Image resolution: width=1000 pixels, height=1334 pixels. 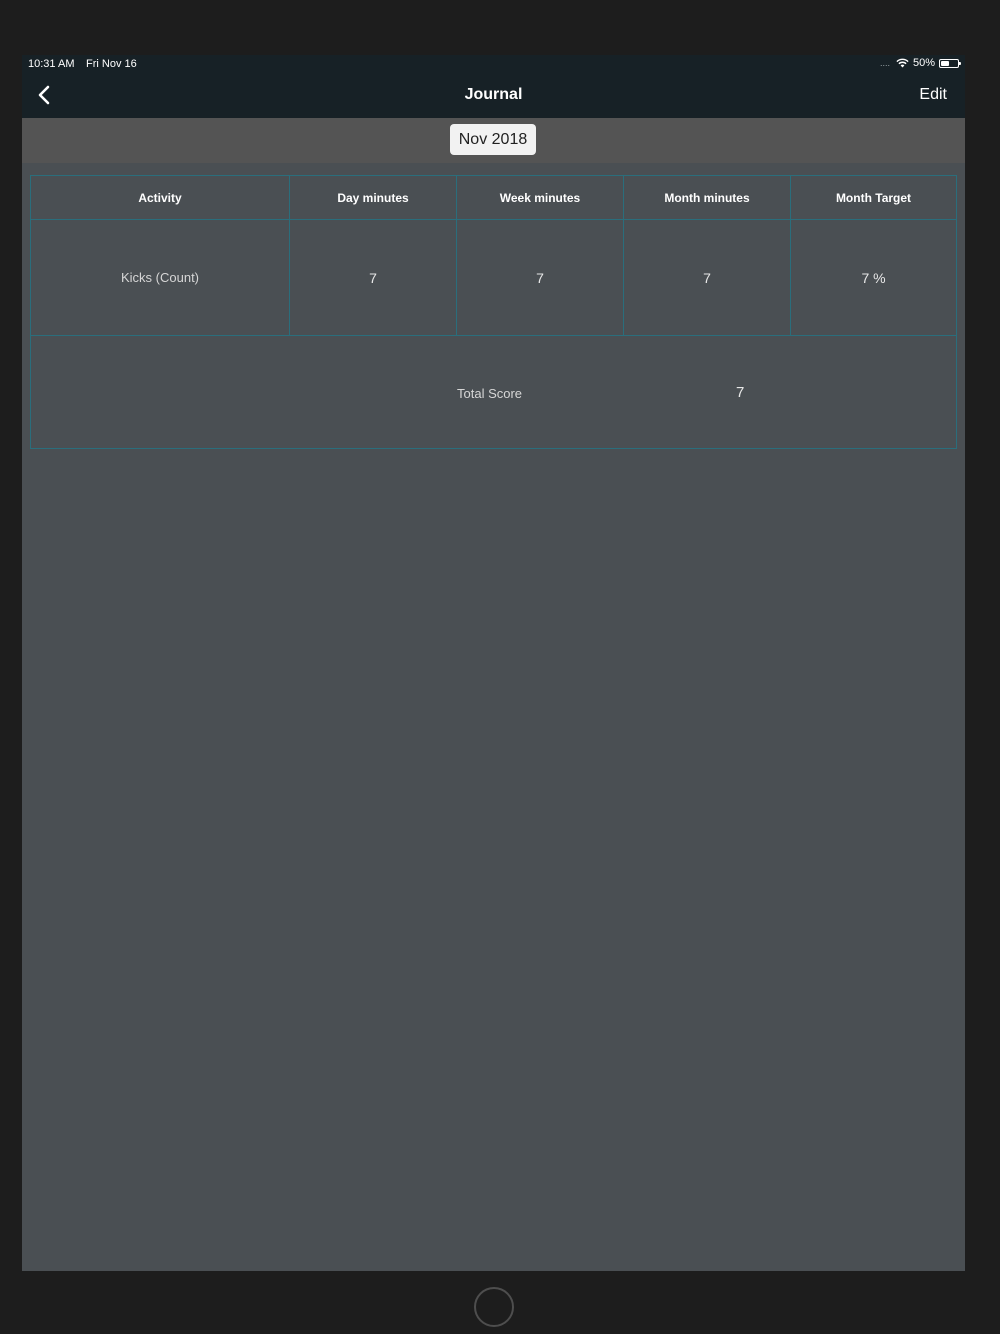 I want to click on total-score-value: 7, so click(x=740, y=392).